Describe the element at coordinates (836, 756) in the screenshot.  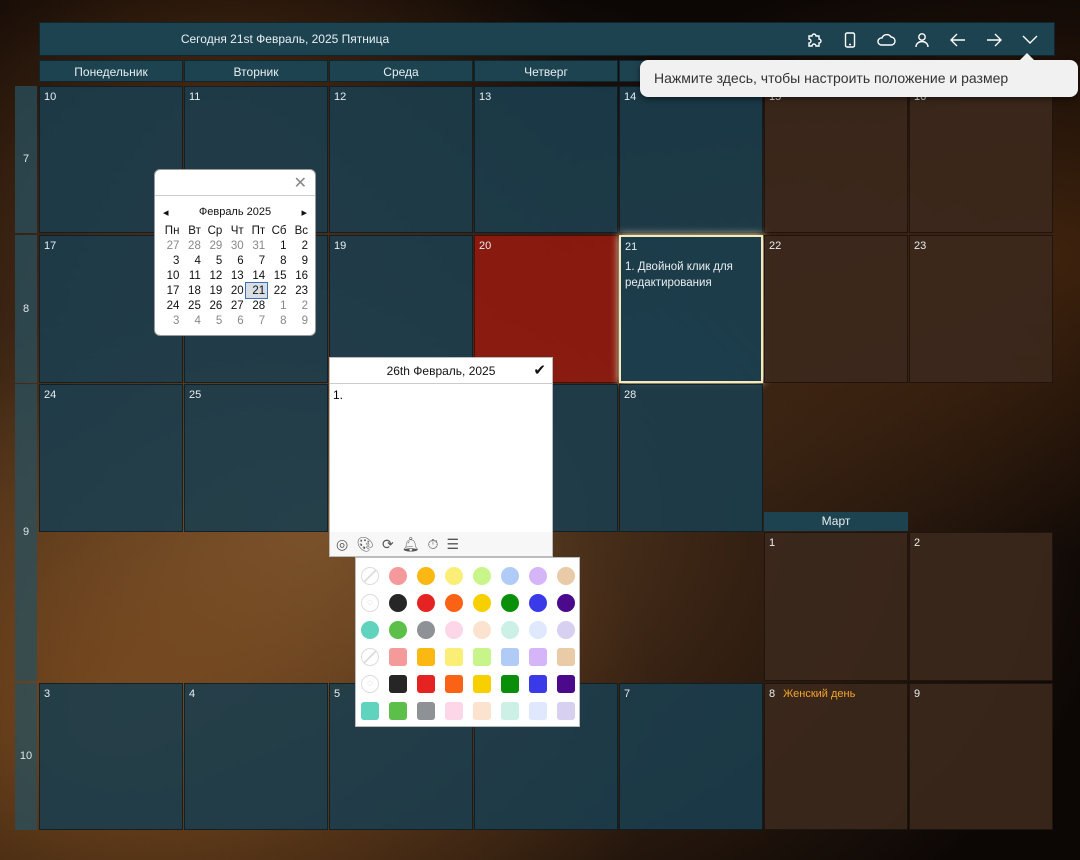
I see `day-cell: 8 Женский день` at that location.